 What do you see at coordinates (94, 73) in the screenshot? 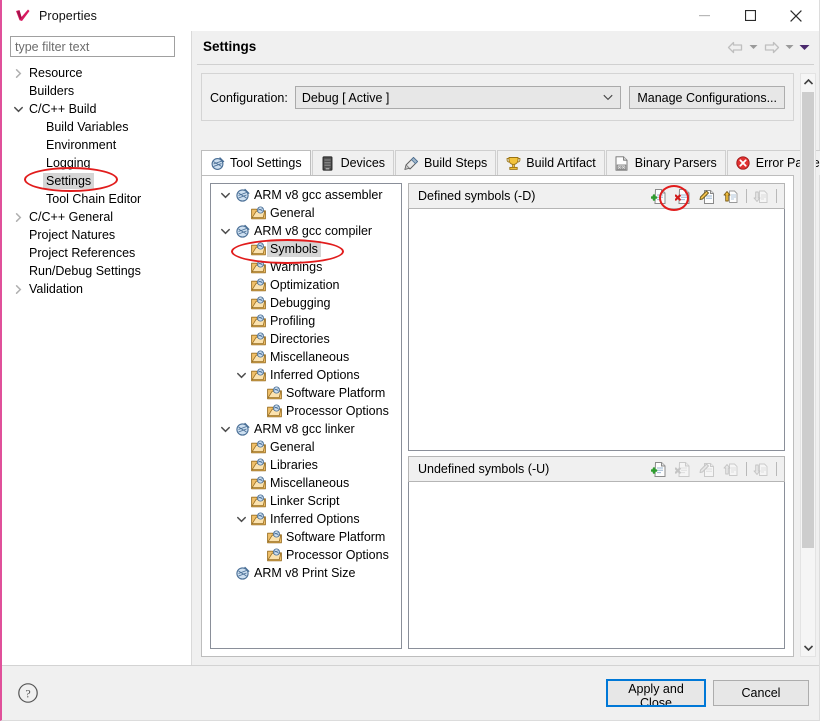
I see `properties-tree-item-resource: Resource` at bounding box center [94, 73].